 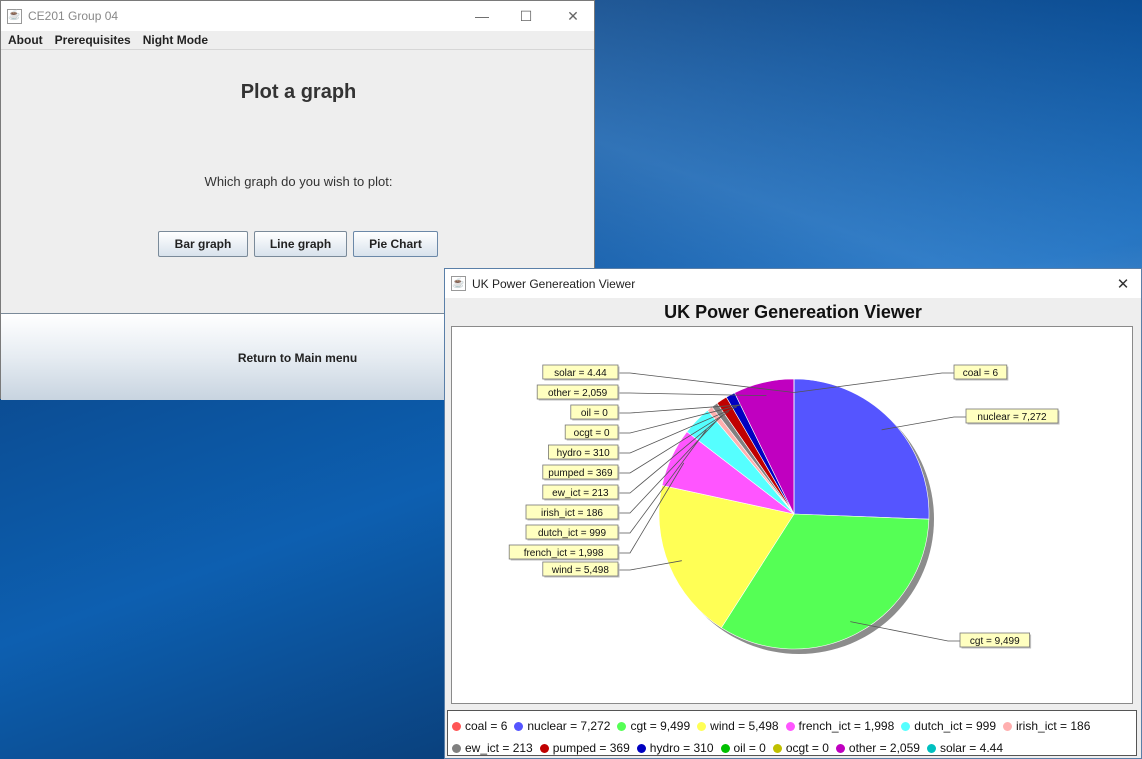 I want to click on label-text-nuclear: nuclear = 7,272, so click(x=1012, y=417).